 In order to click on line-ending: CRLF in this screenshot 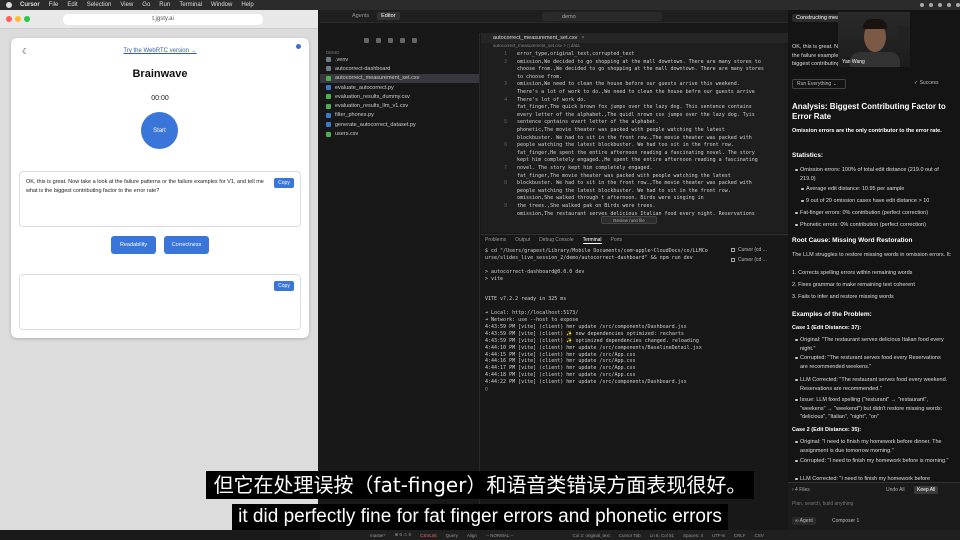, I will do `click(740, 535)`.